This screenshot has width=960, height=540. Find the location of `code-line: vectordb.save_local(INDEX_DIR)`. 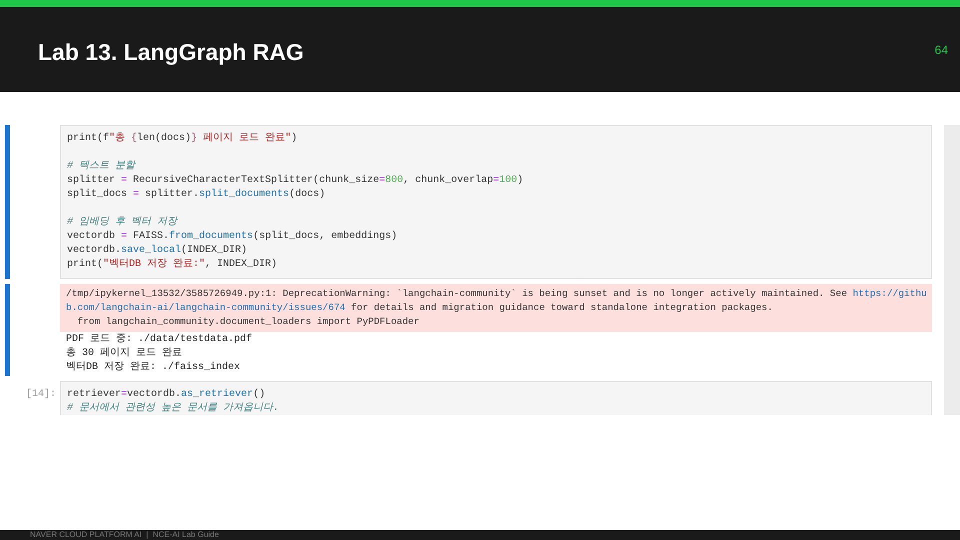

code-line: vectordb.save_local(INDEX_DIR) is located at coordinates (157, 251).